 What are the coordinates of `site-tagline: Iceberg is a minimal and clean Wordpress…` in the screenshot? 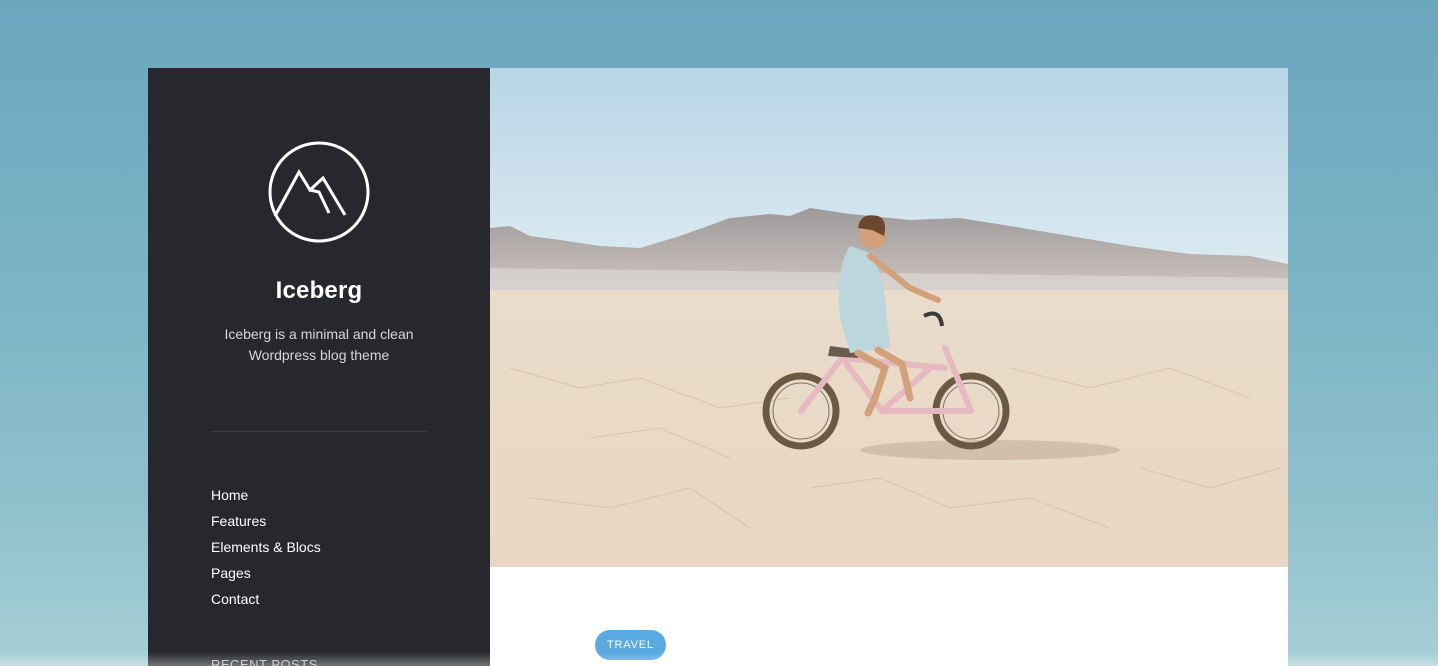 It's located at (319, 344).